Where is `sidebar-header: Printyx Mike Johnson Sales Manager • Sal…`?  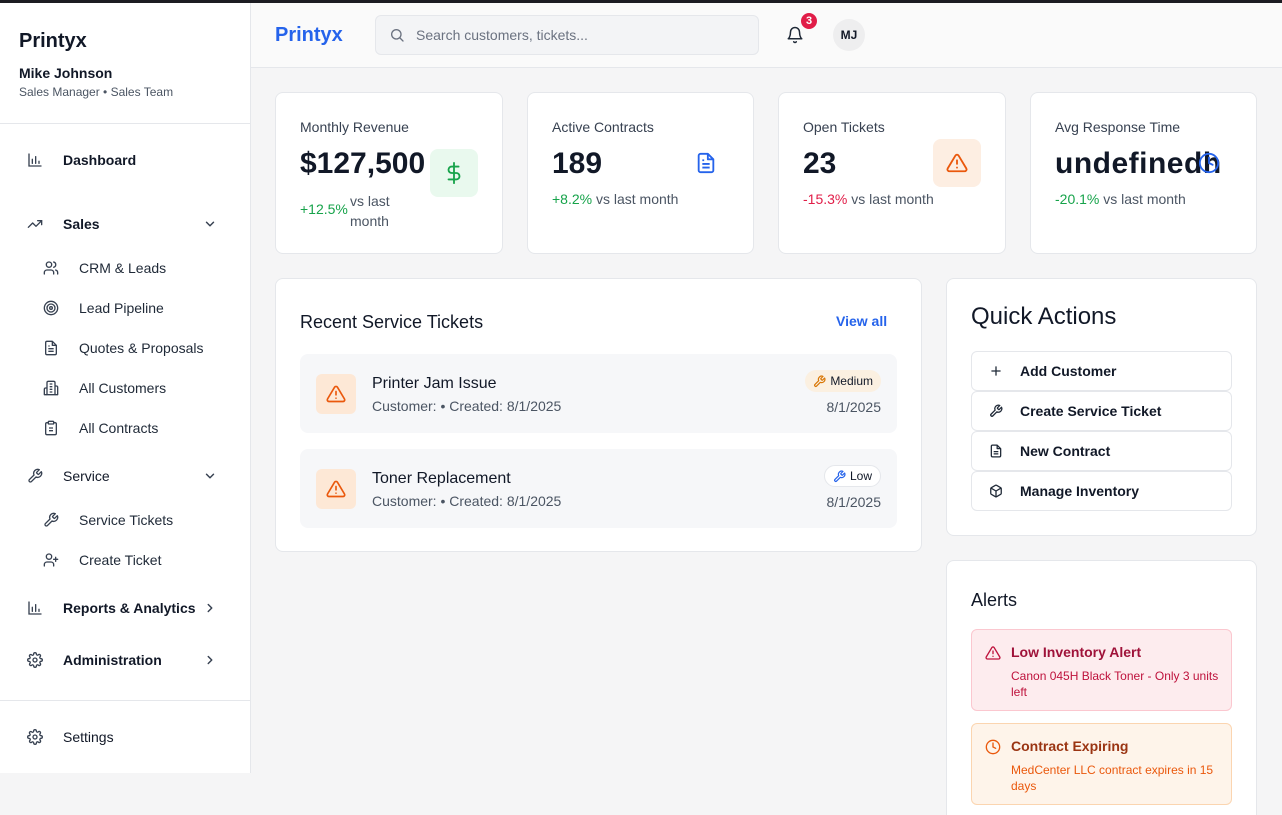
sidebar-header: Printyx Mike Johnson Sales Manager • Sal… is located at coordinates (125, 63).